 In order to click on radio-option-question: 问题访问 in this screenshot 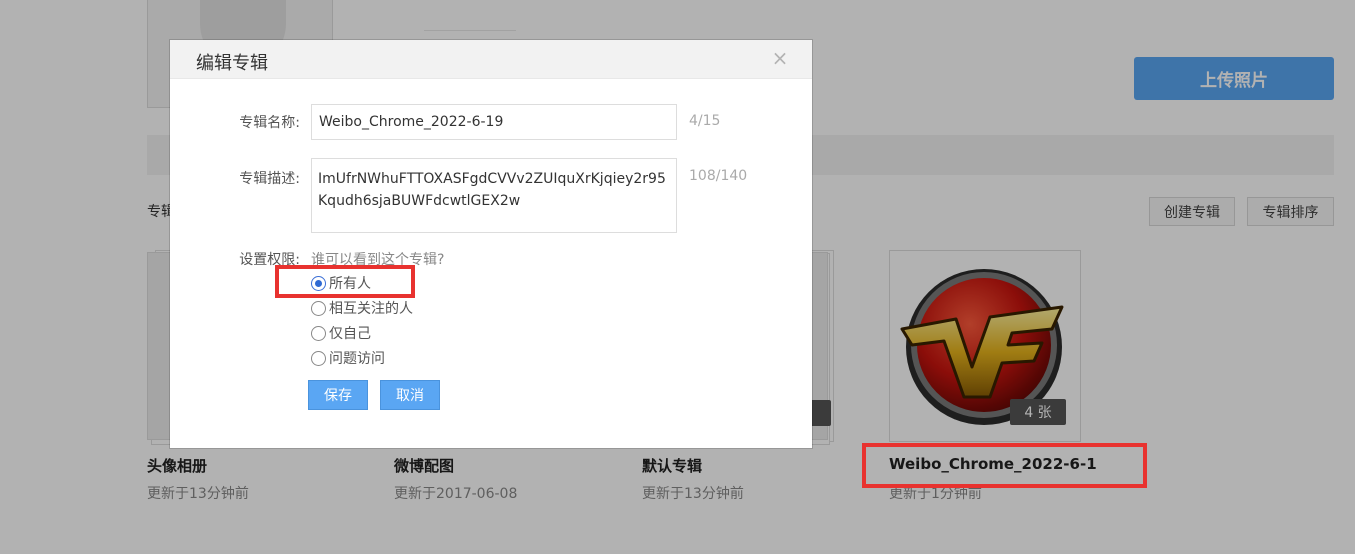, I will do `click(348, 358)`.